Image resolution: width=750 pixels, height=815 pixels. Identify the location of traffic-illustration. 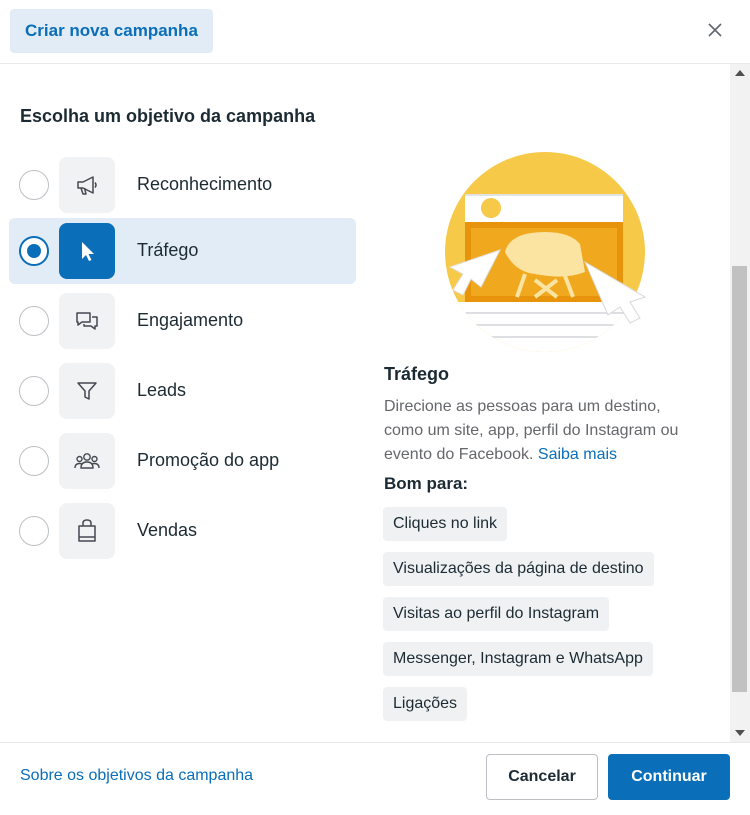
(546, 252).